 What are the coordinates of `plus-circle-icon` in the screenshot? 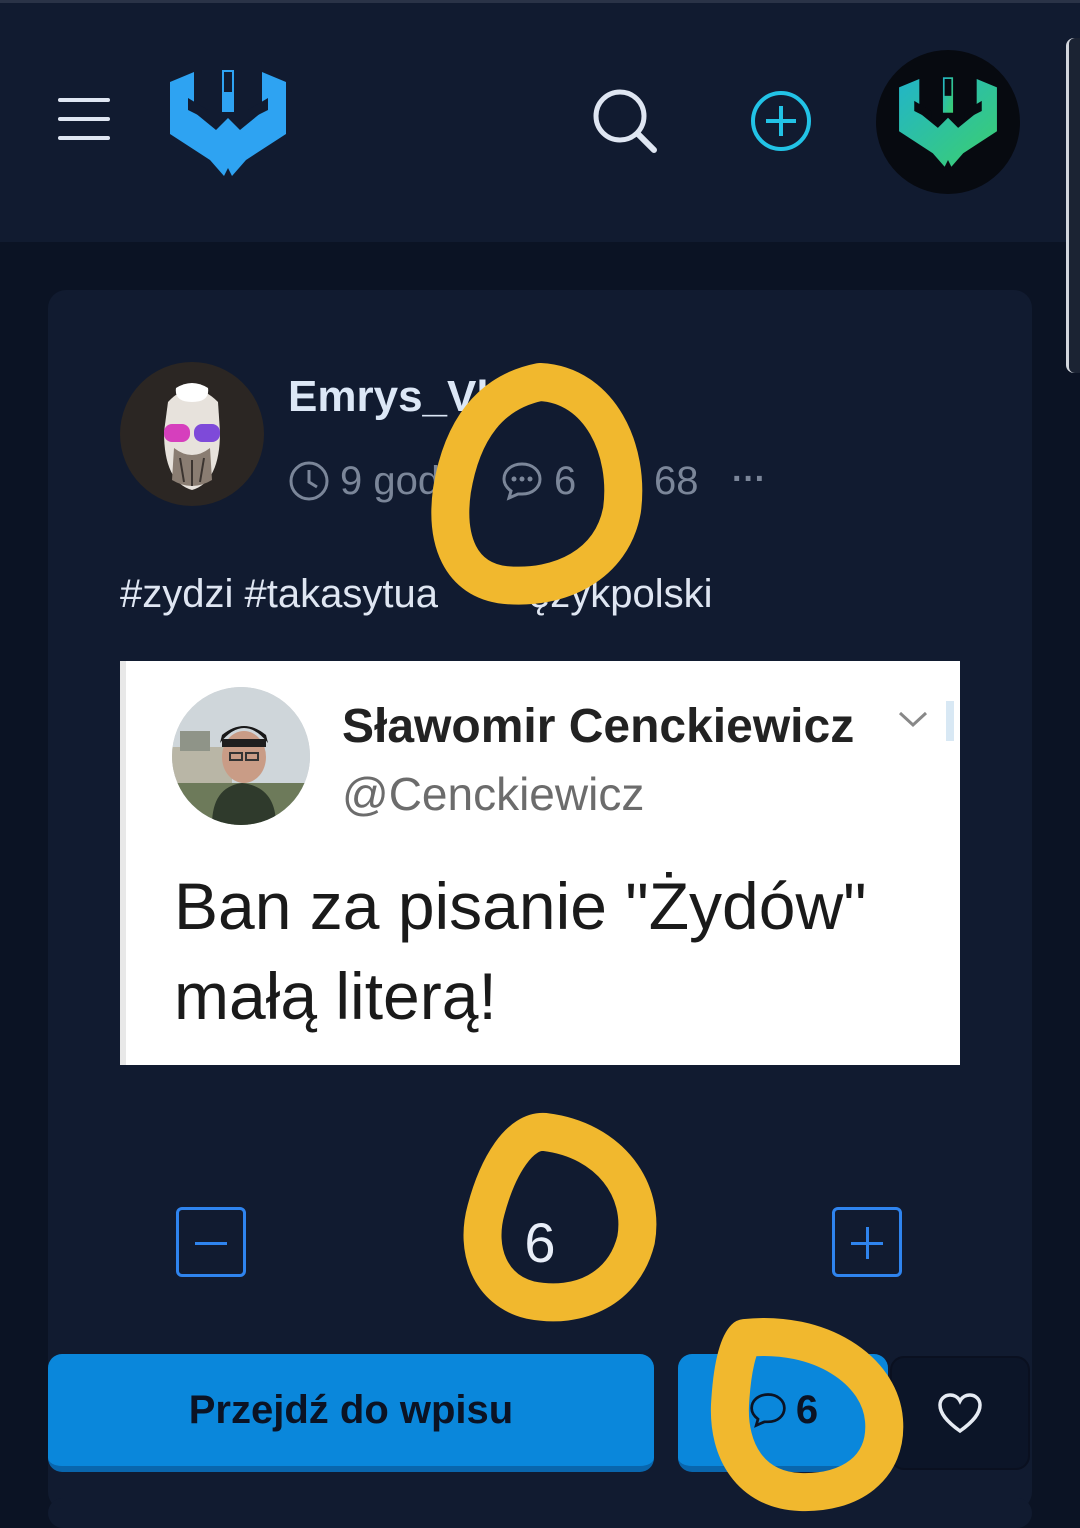 It's located at (781, 121).